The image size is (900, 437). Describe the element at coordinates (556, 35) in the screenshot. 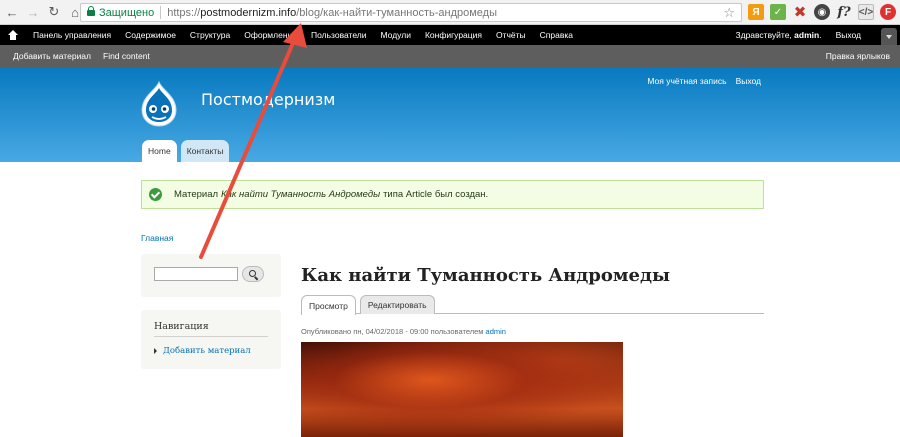

I see `toolbar-item-help: Справка` at that location.